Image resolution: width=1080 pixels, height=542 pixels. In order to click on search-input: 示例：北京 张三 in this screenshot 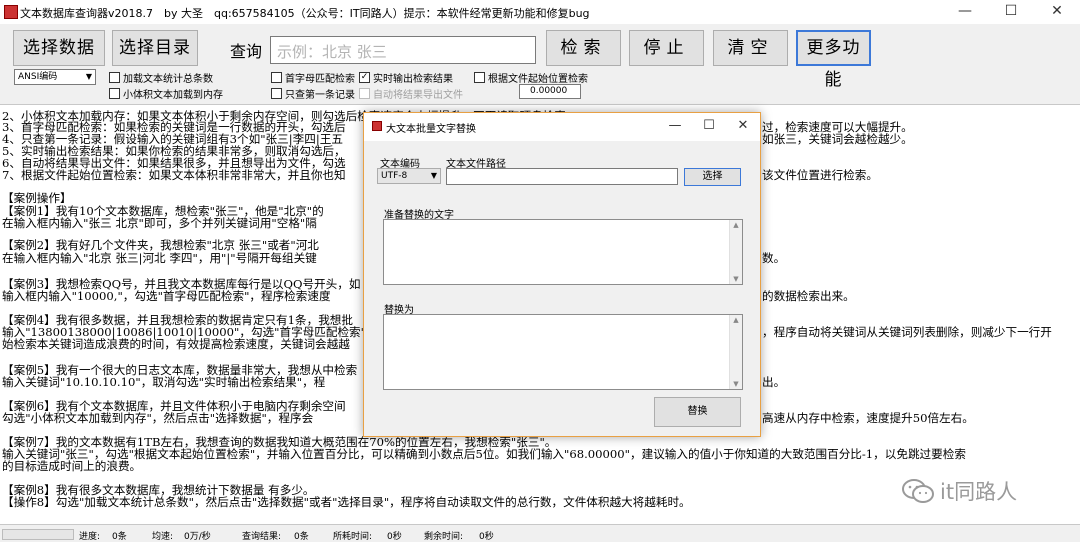, I will do `click(403, 50)`.